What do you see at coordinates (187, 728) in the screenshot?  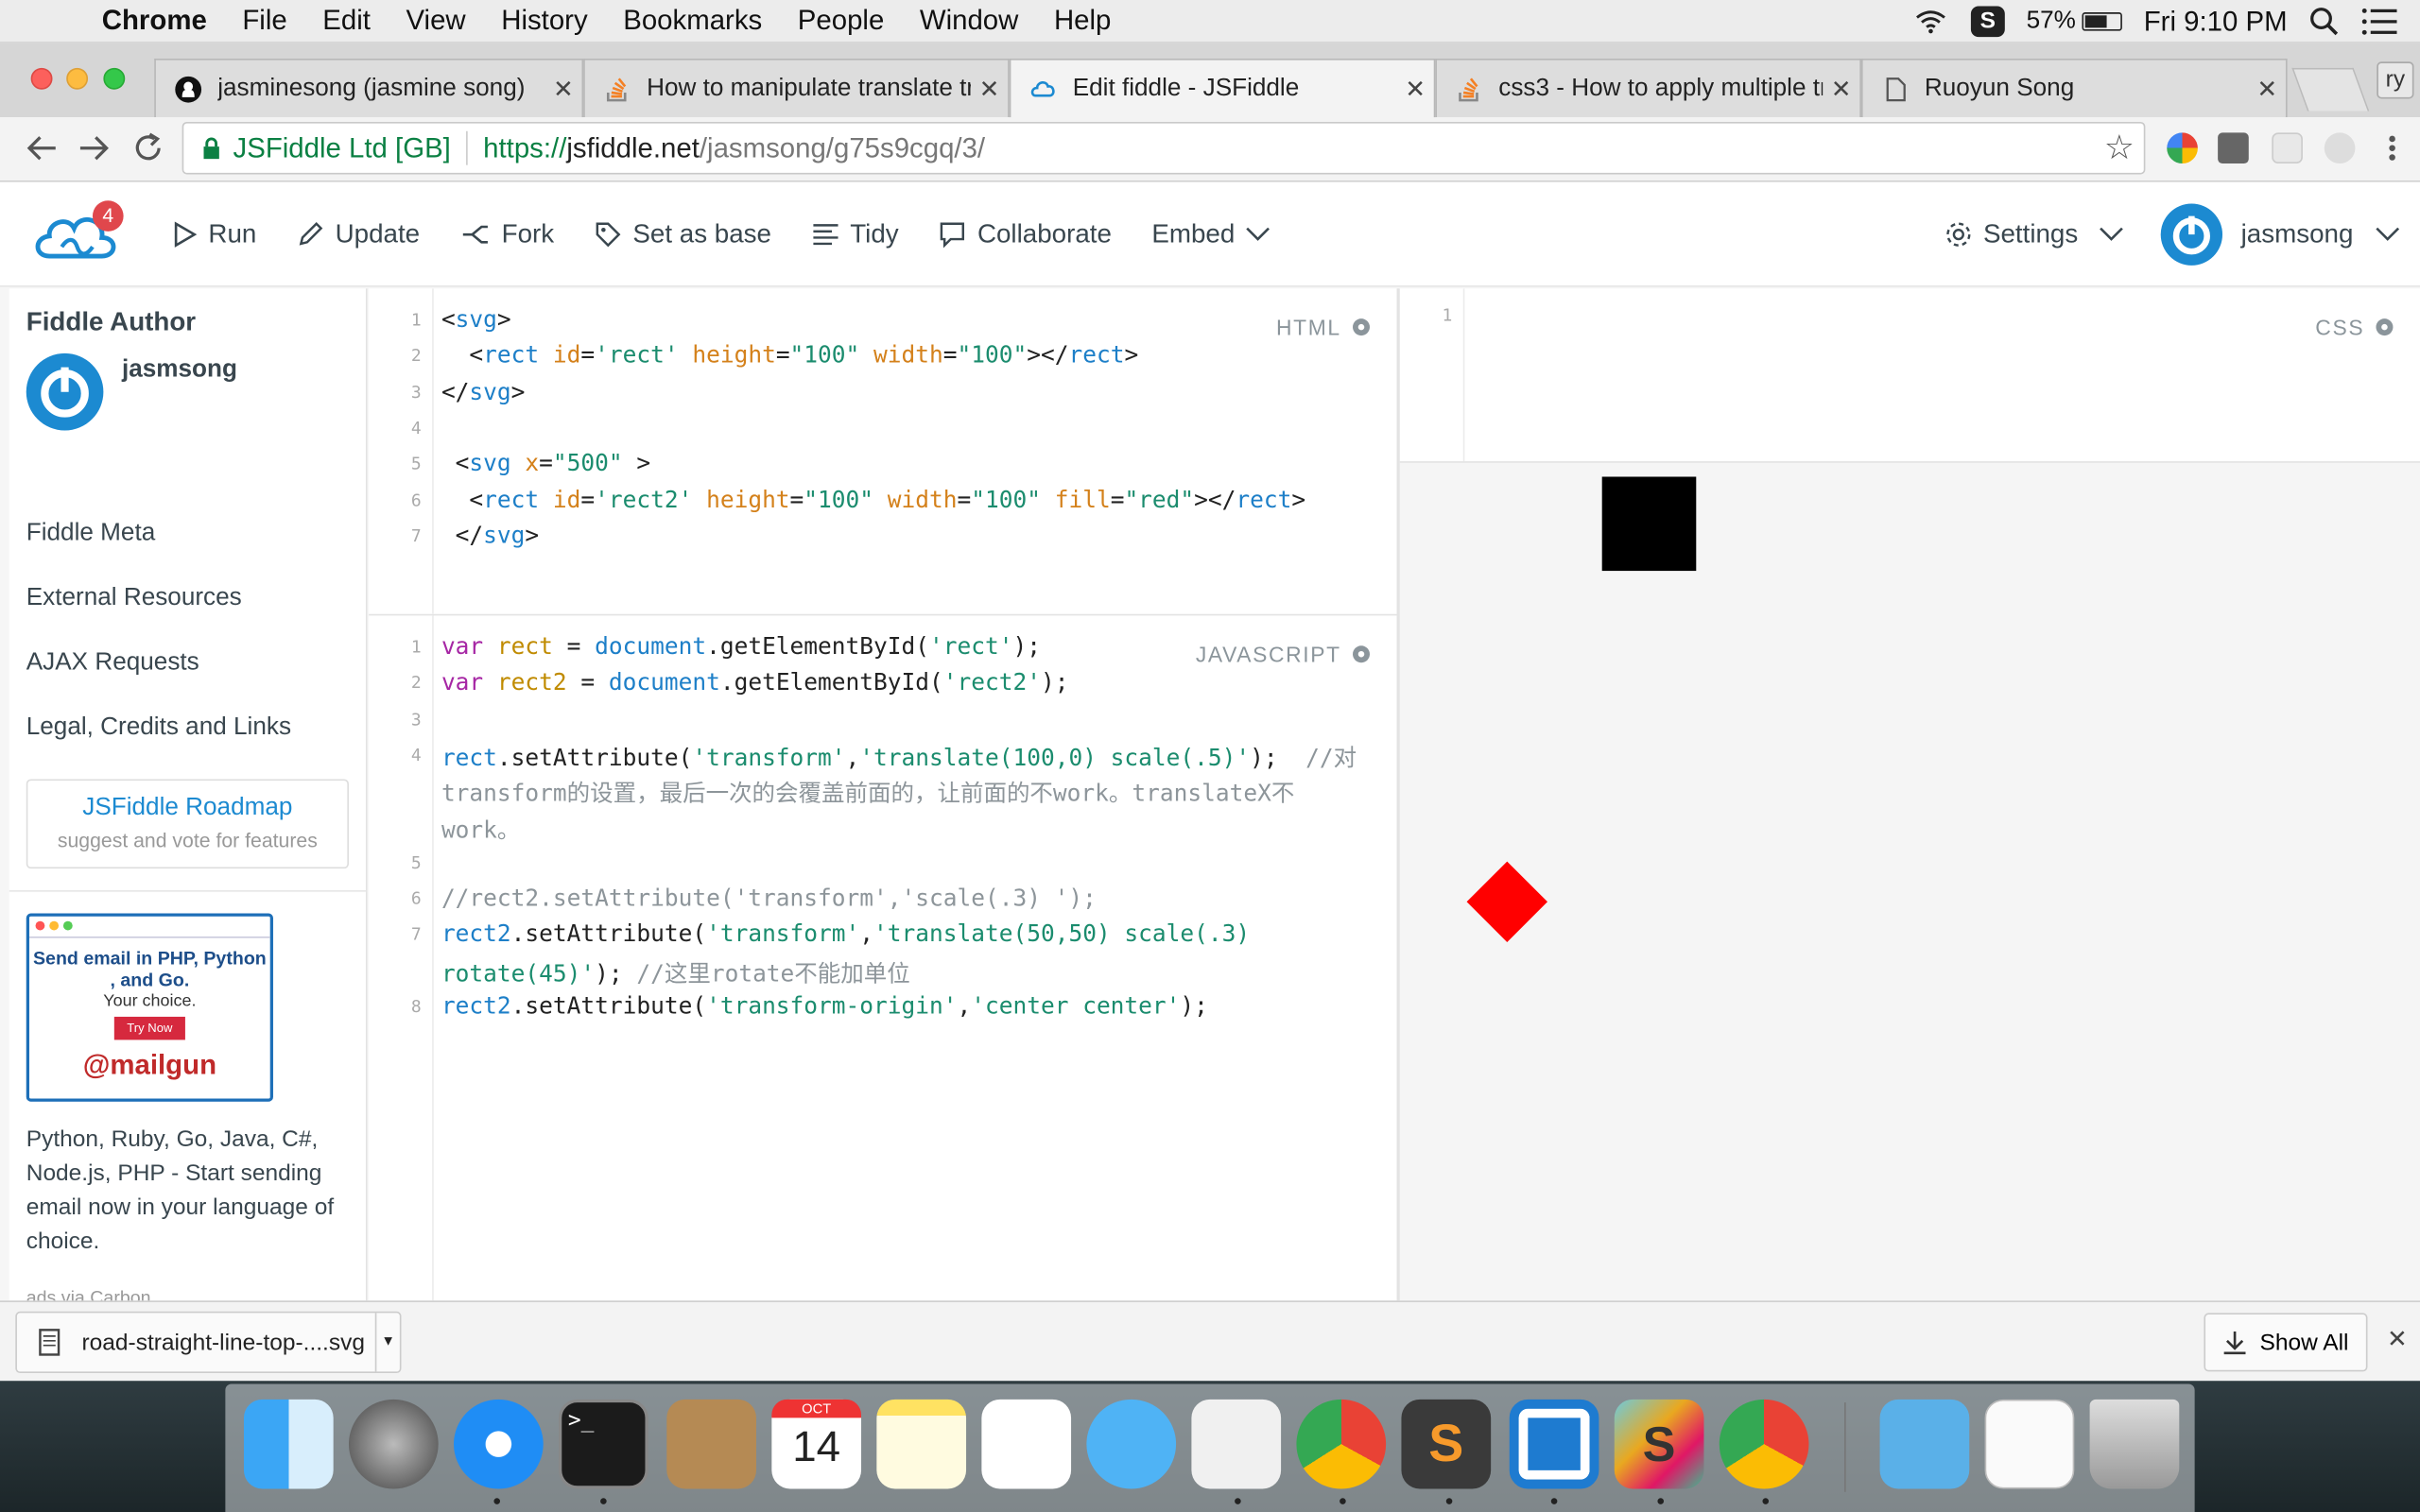 I see `sidebar-item-legal: Legal, Credits and Links` at bounding box center [187, 728].